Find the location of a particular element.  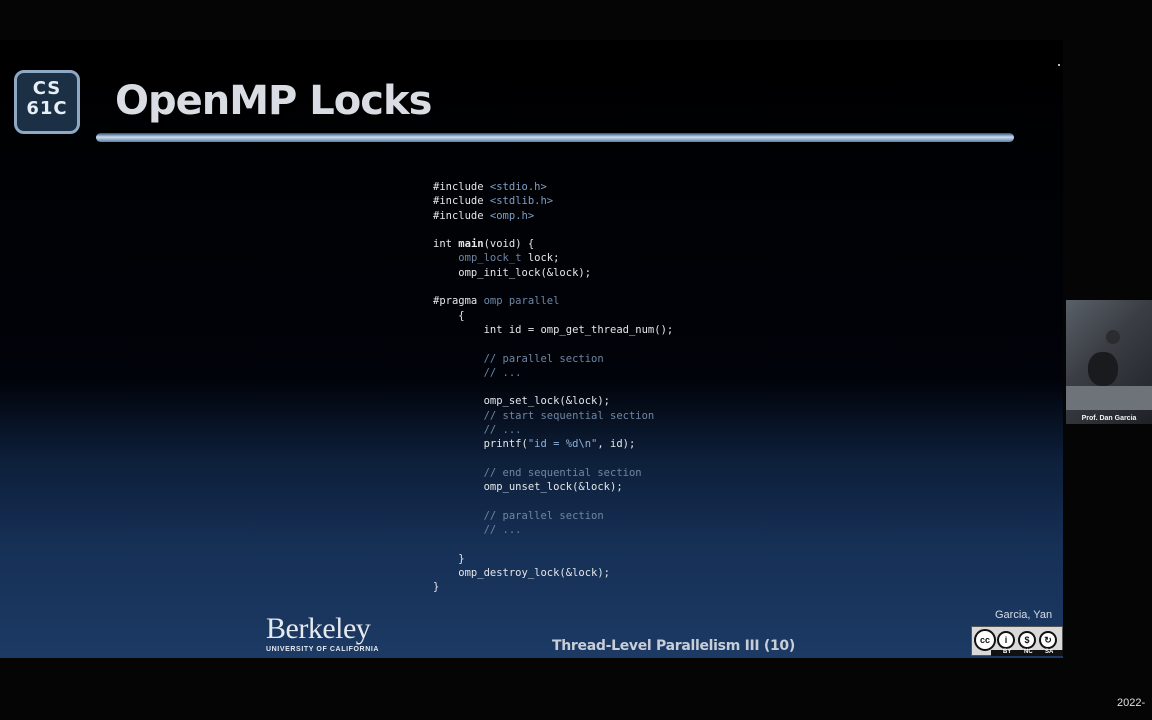

code-line: #include <stdlib.h> is located at coordinates (553, 201).